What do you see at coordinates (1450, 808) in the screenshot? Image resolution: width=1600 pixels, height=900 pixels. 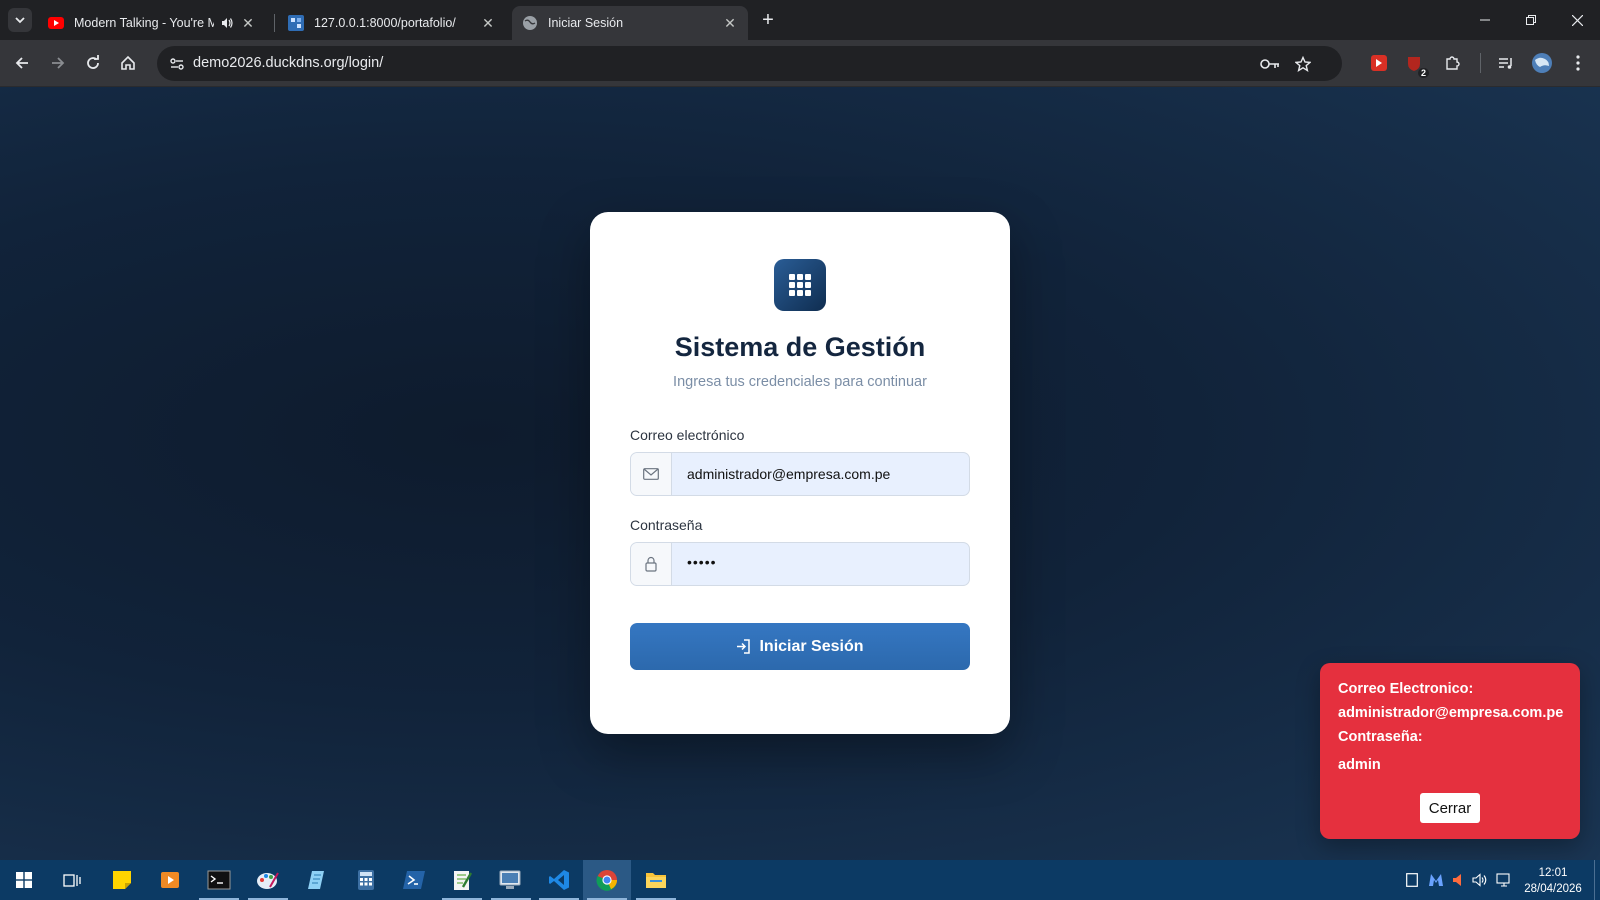 I see `toast-close-button: Cerrar` at bounding box center [1450, 808].